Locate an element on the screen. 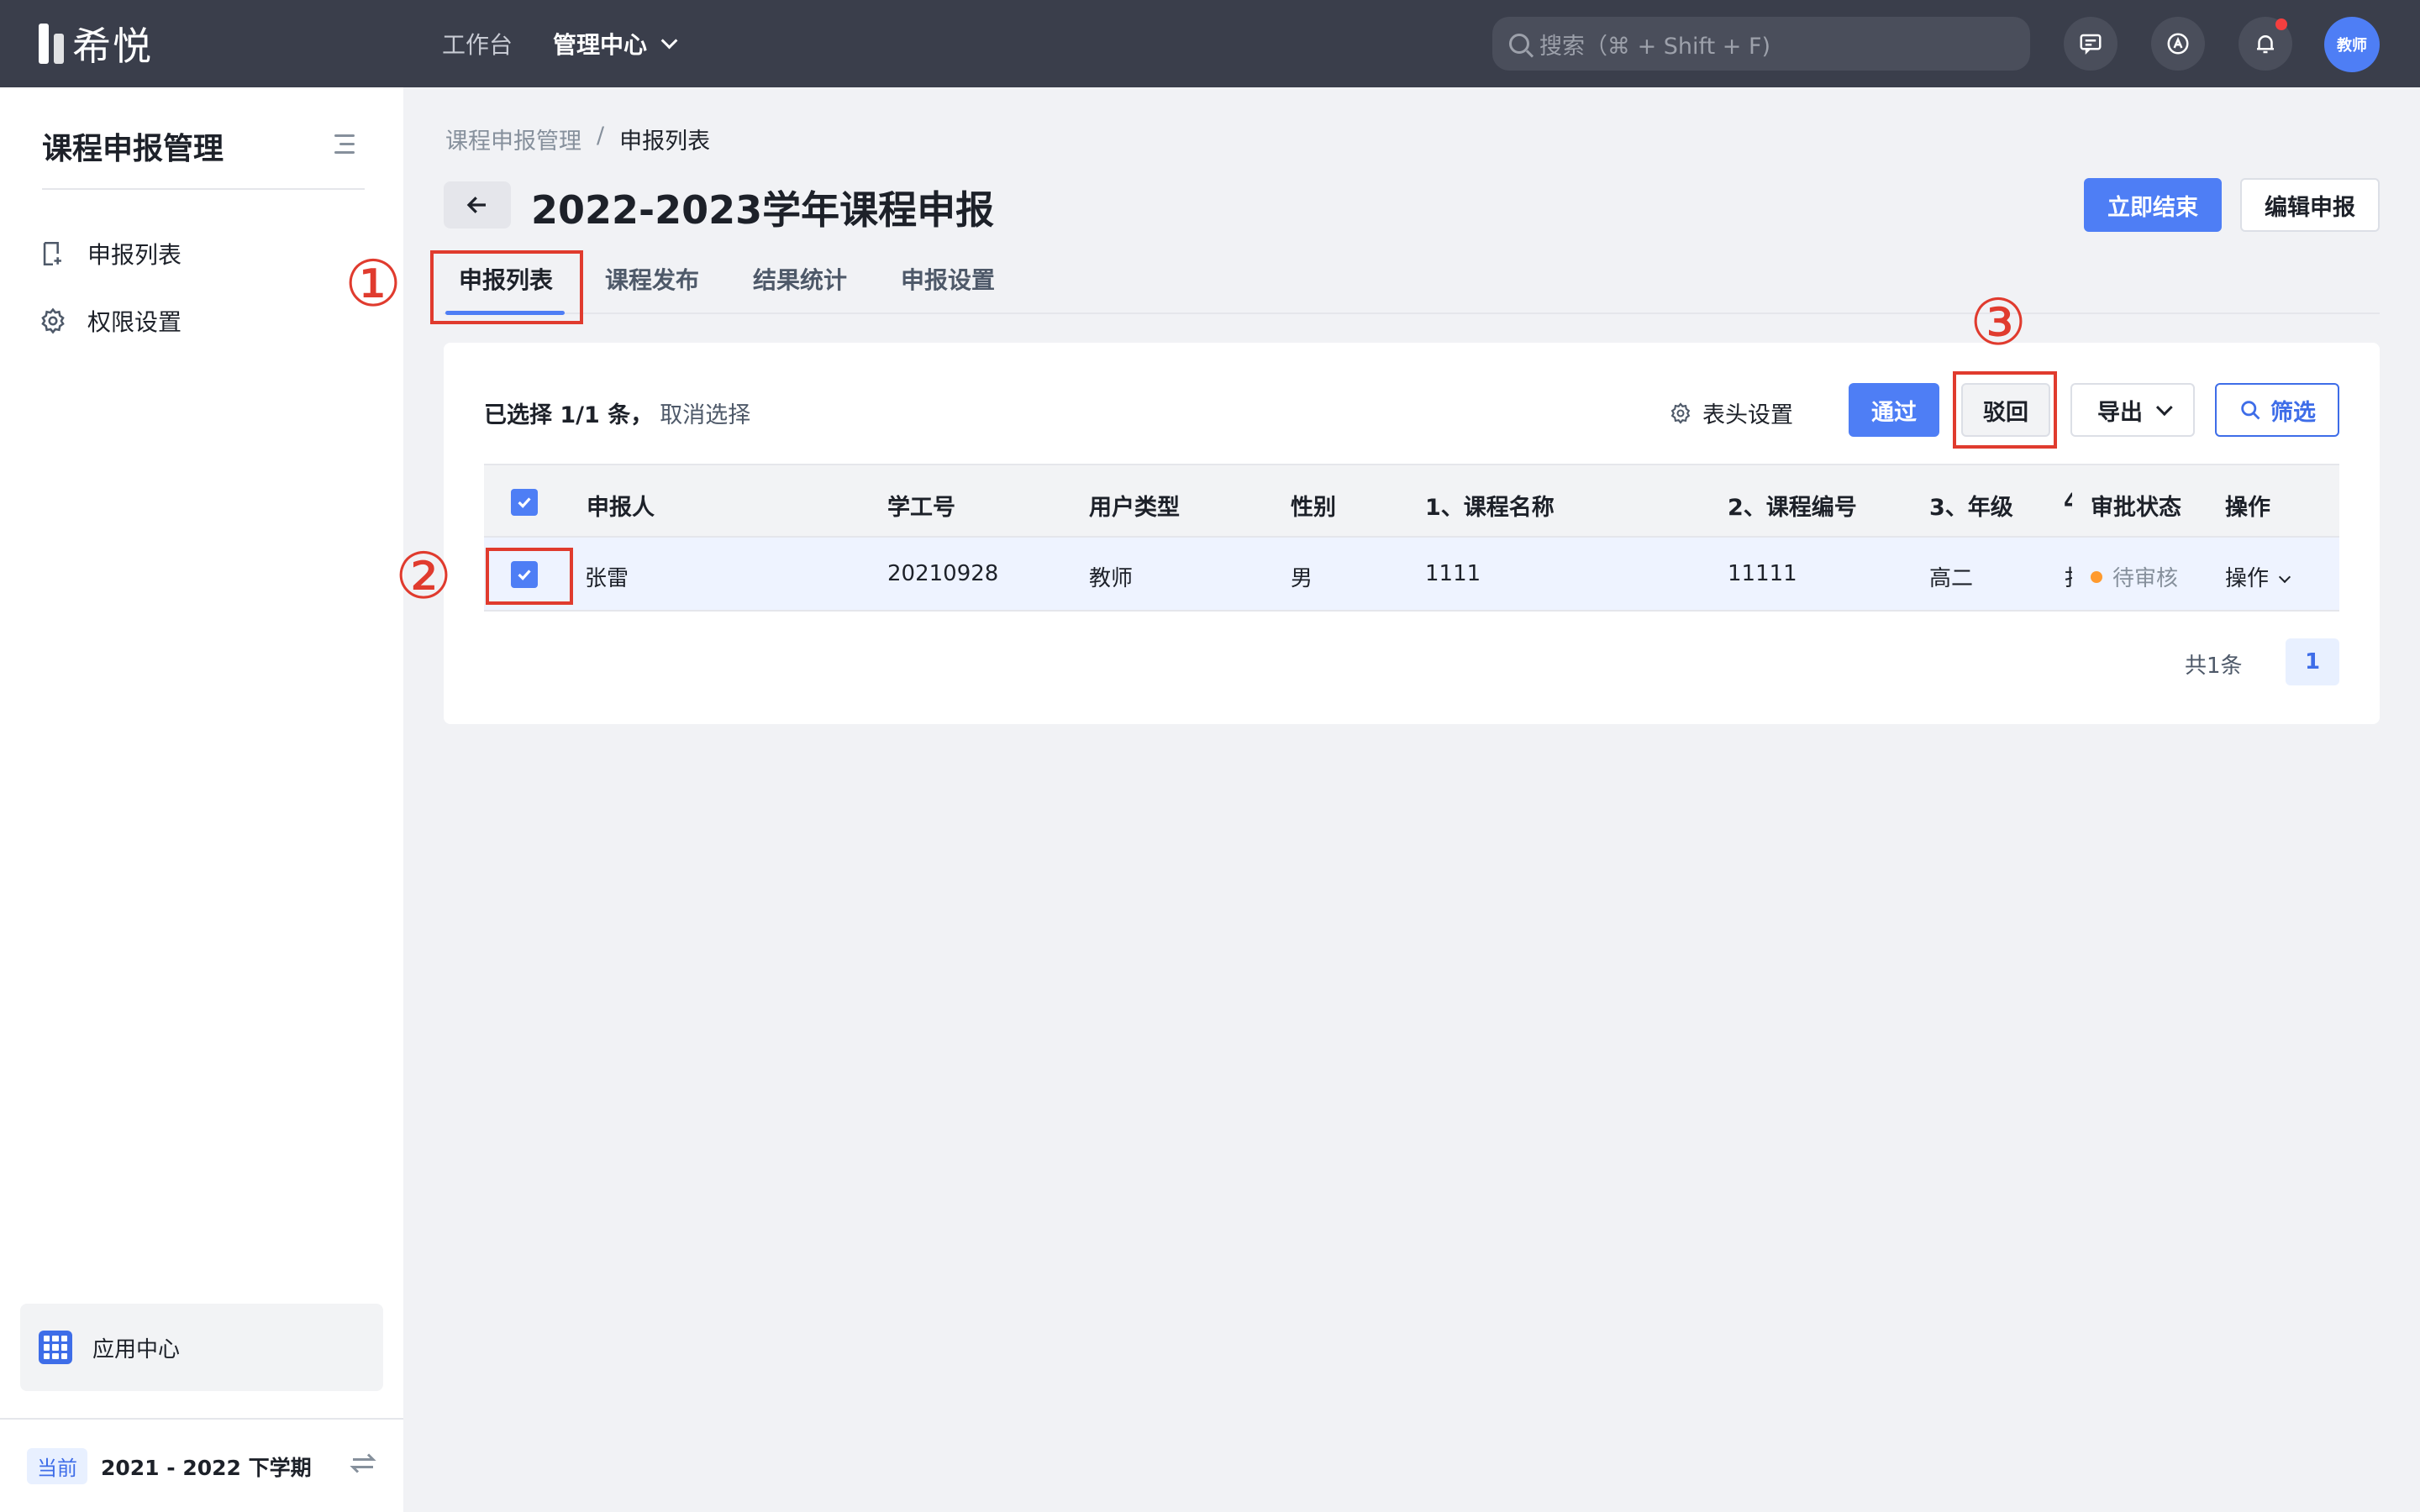  app-grid-icon is located at coordinates (55, 1347).